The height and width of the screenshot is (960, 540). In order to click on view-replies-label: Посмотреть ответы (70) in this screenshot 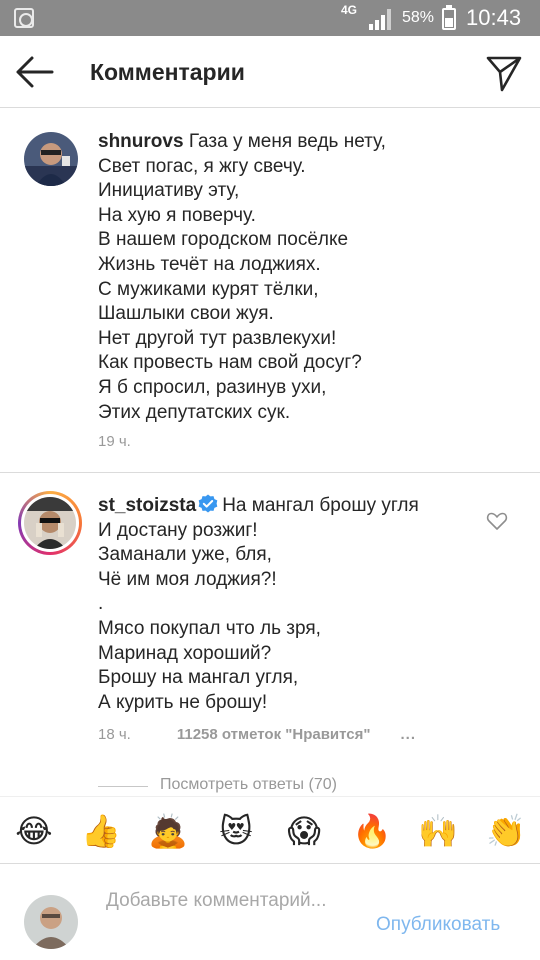, I will do `click(248, 784)`.